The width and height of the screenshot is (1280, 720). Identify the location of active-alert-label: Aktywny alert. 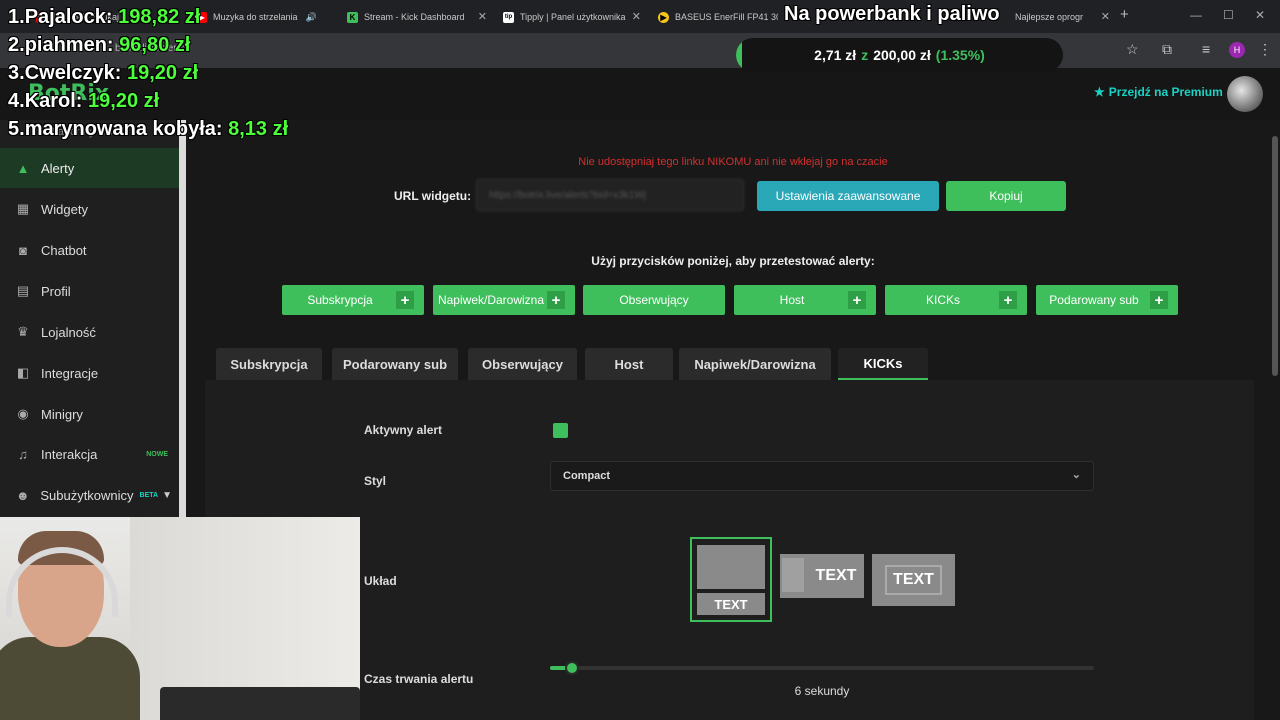
(403, 430).